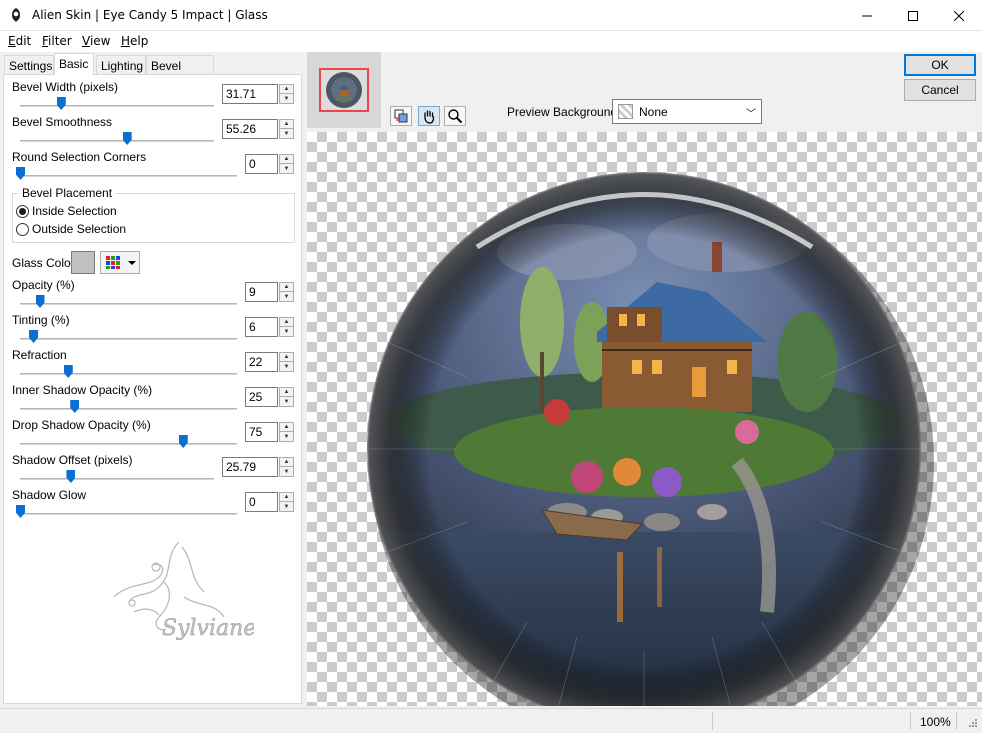 This screenshot has height=733, width=982. What do you see at coordinates (261, 292) in the screenshot?
I see `opacity-input: 9` at bounding box center [261, 292].